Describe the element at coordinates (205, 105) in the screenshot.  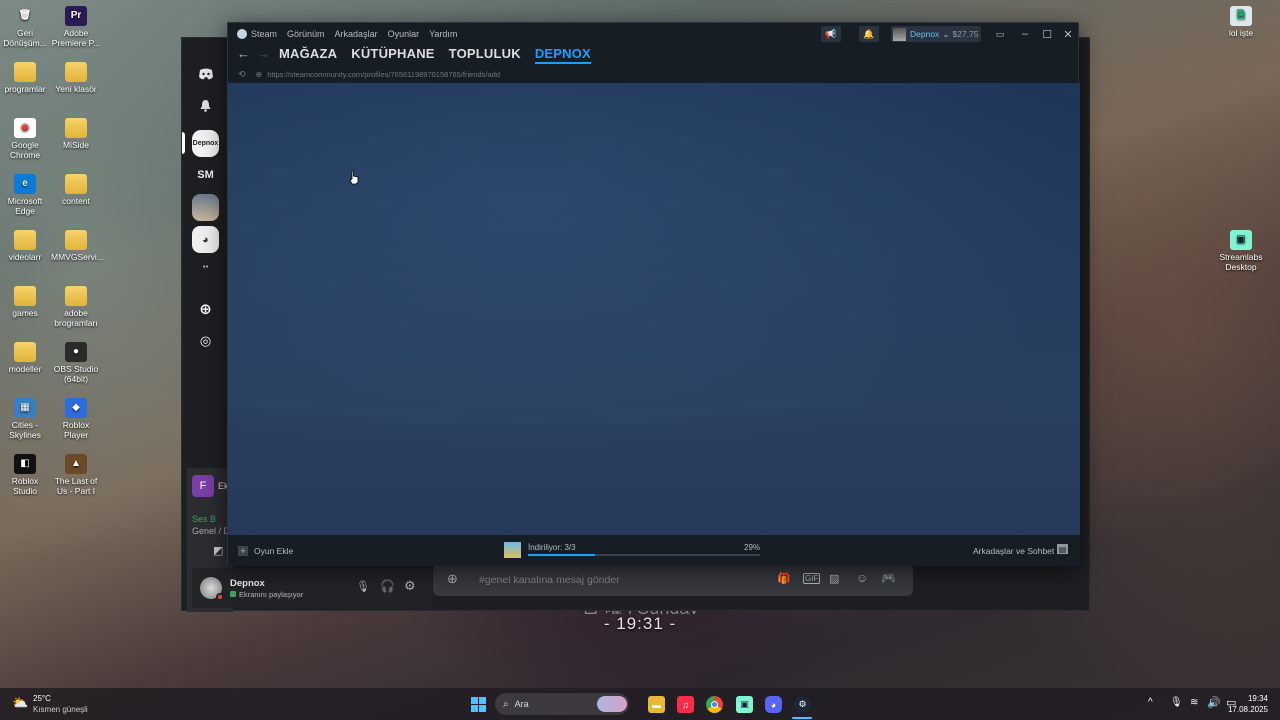
I see `notification-bell-icon` at that location.